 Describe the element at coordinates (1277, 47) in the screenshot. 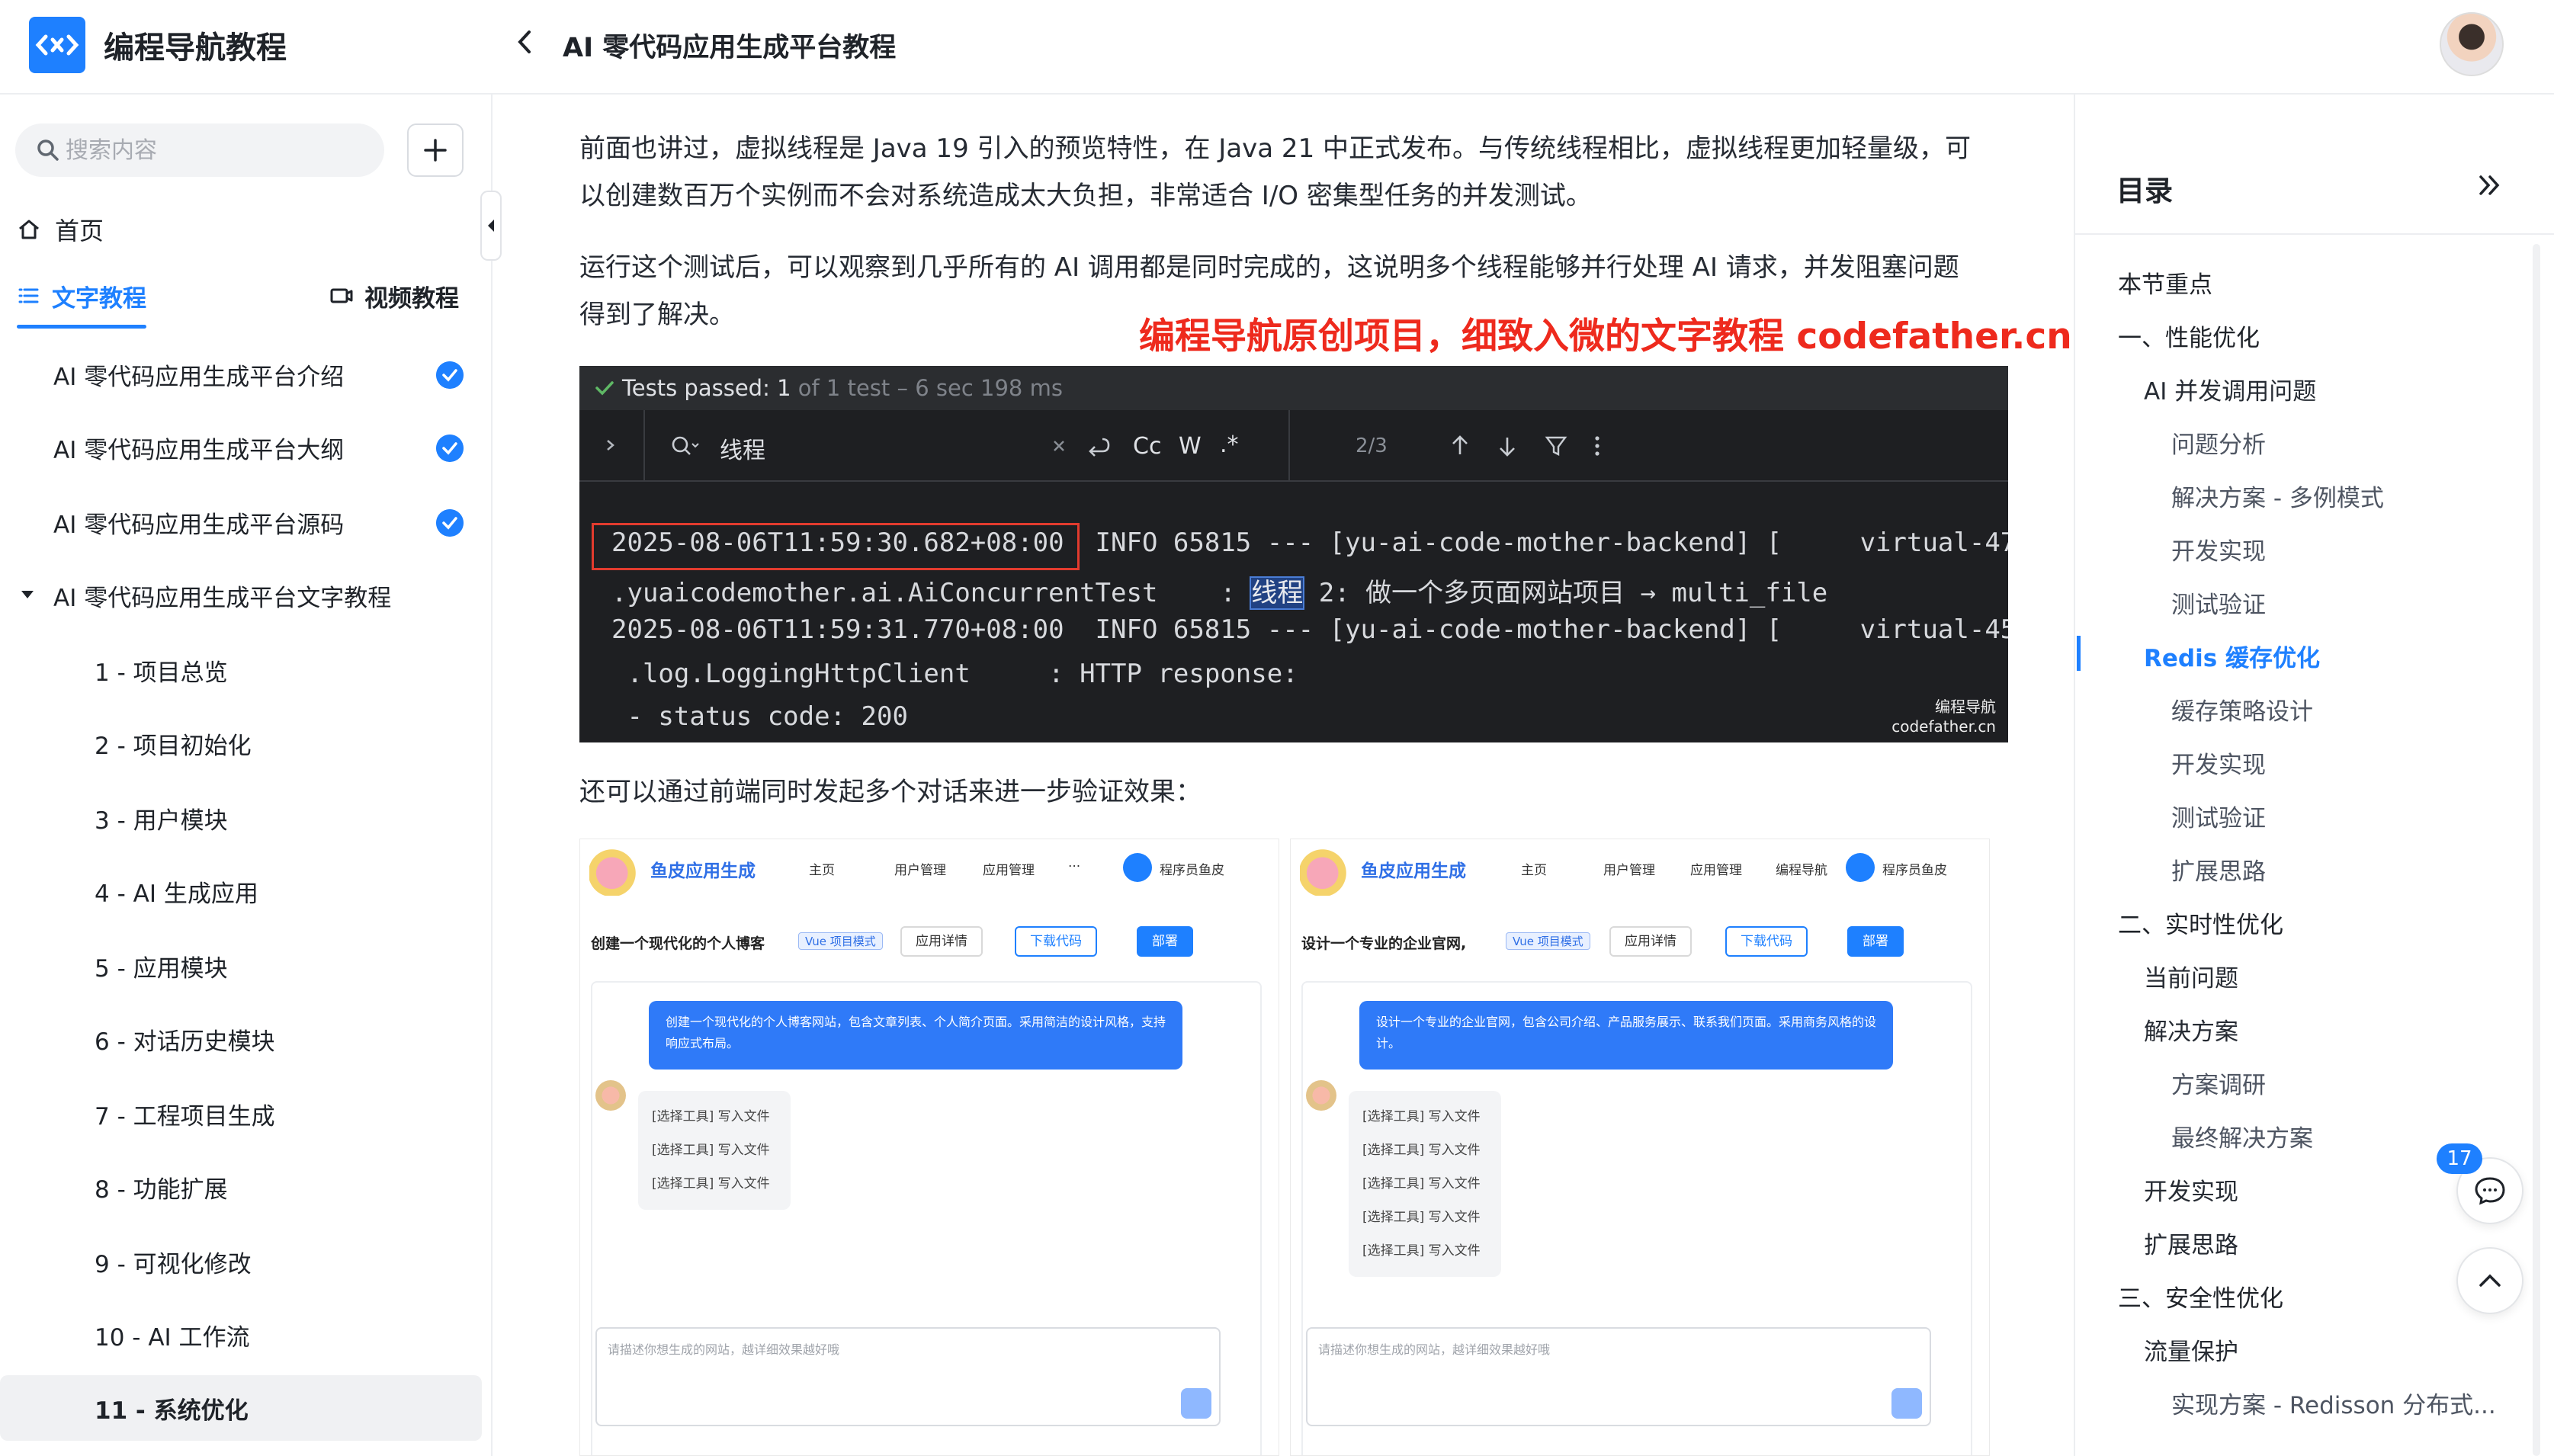

I see `top-bar: 编程导航教程 AI 零代码应用生成平台教程` at that location.